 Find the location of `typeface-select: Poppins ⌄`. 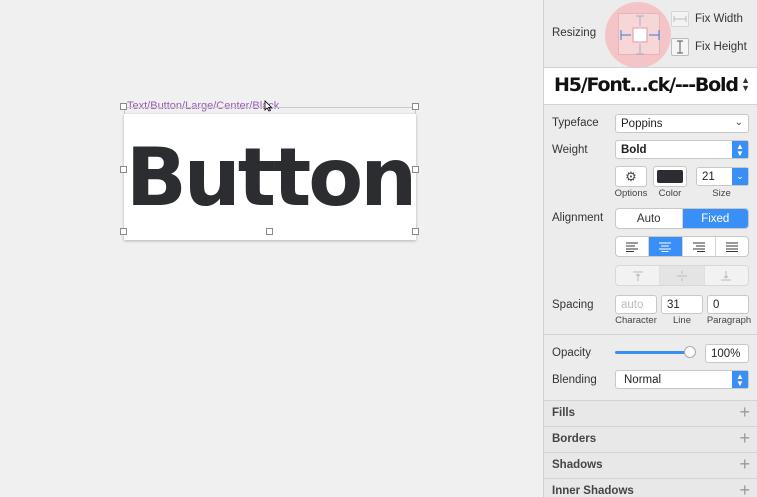

typeface-select: Poppins ⌄ is located at coordinates (682, 123).